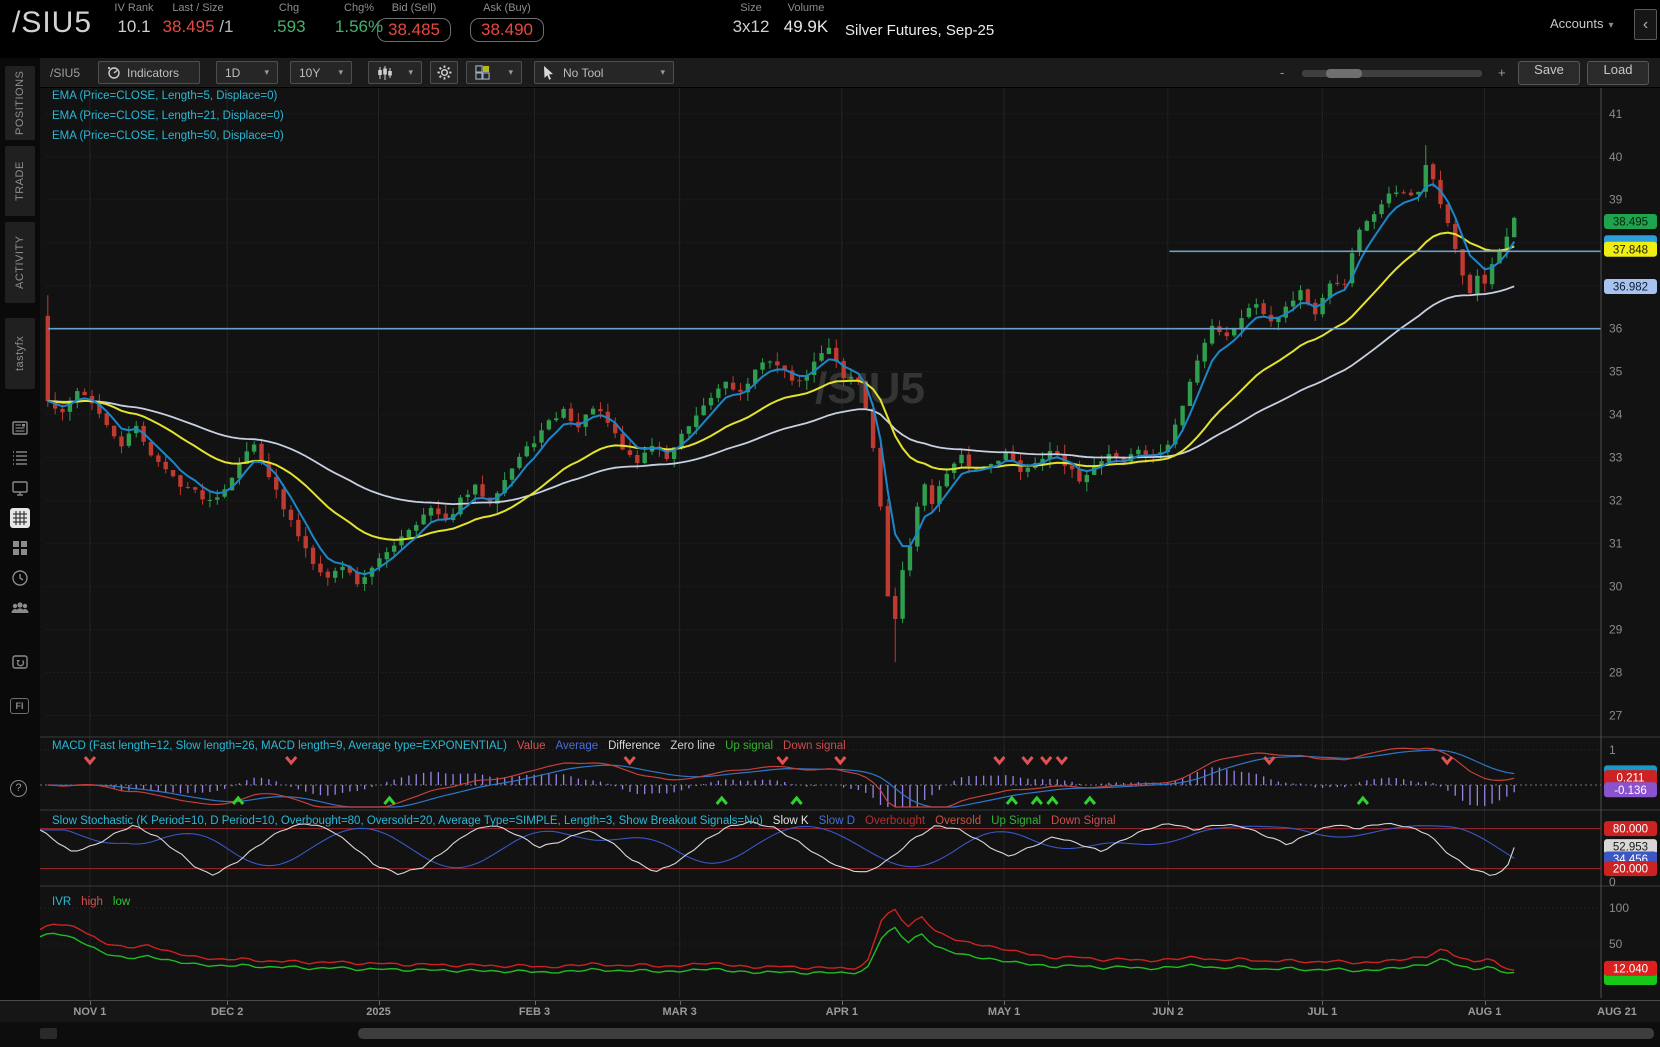 The height and width of the screenshot is (1047, 1660). Describe the element at coordinates (842, 1012) in the screenshot. I see `time-label: APR 1` at that location.